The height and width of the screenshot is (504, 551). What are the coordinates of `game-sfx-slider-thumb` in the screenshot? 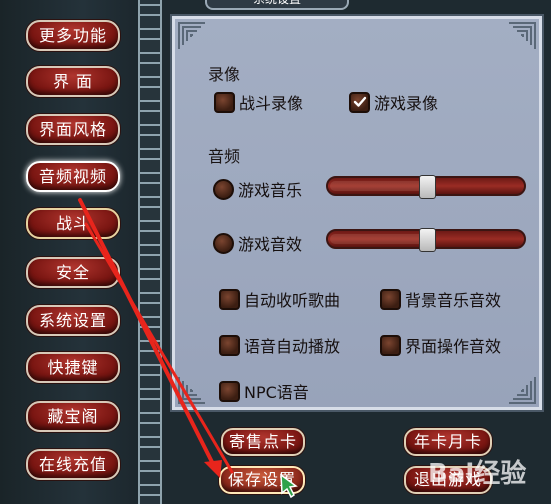 It's located at (427, 240).